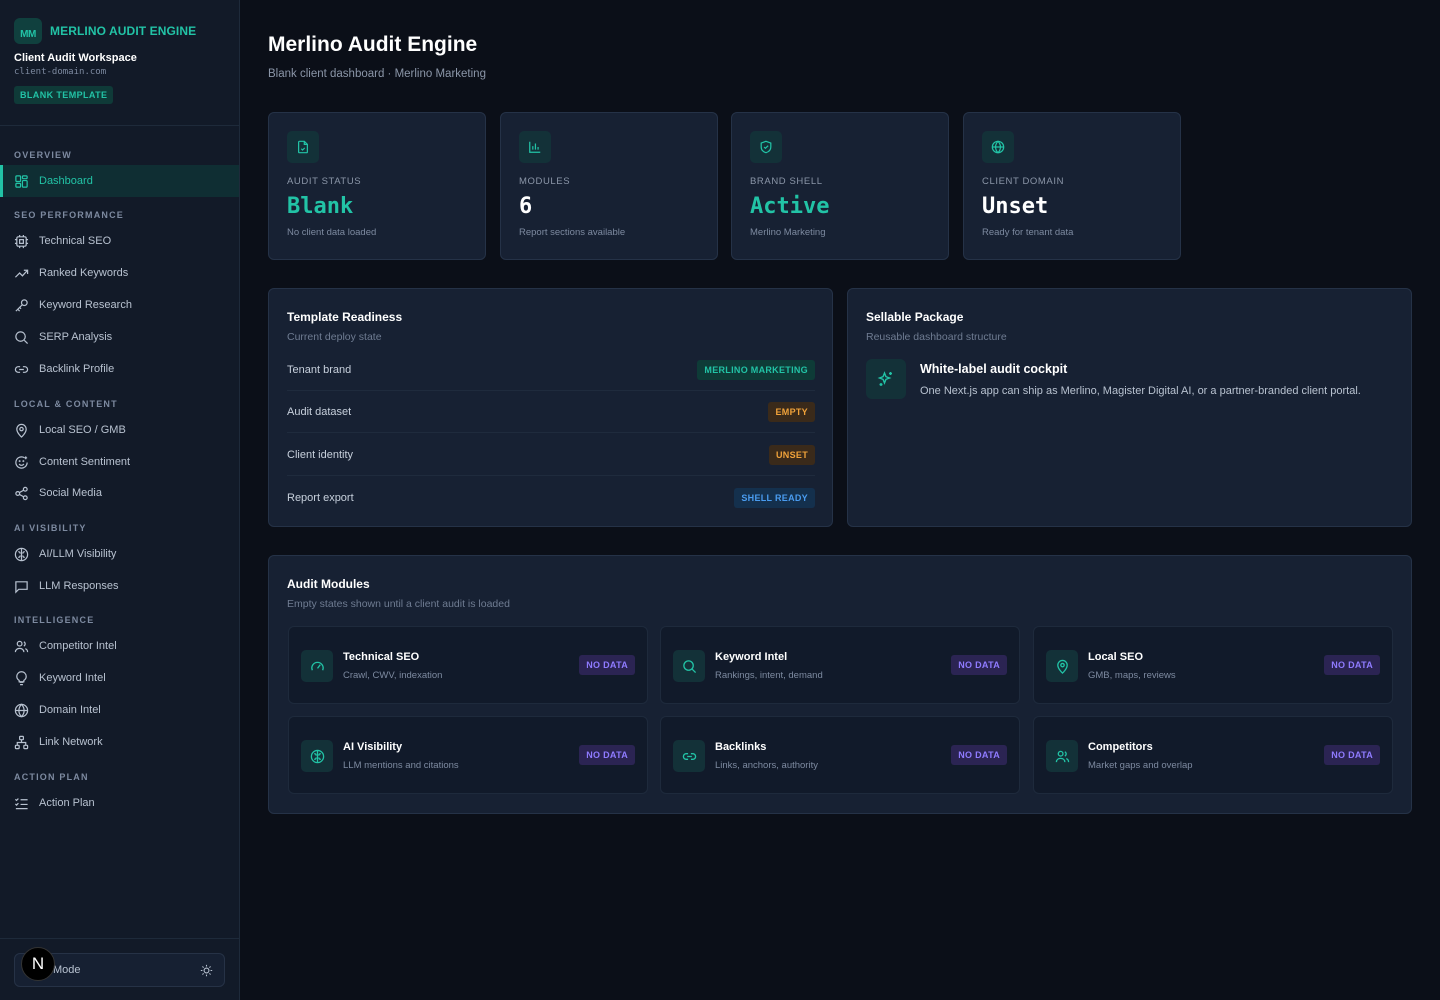 The width and height of the screenshot is (1440, 1000). I want to click on sidebar-item-keyword-intel: Keyword Intel, so click(119, 678).